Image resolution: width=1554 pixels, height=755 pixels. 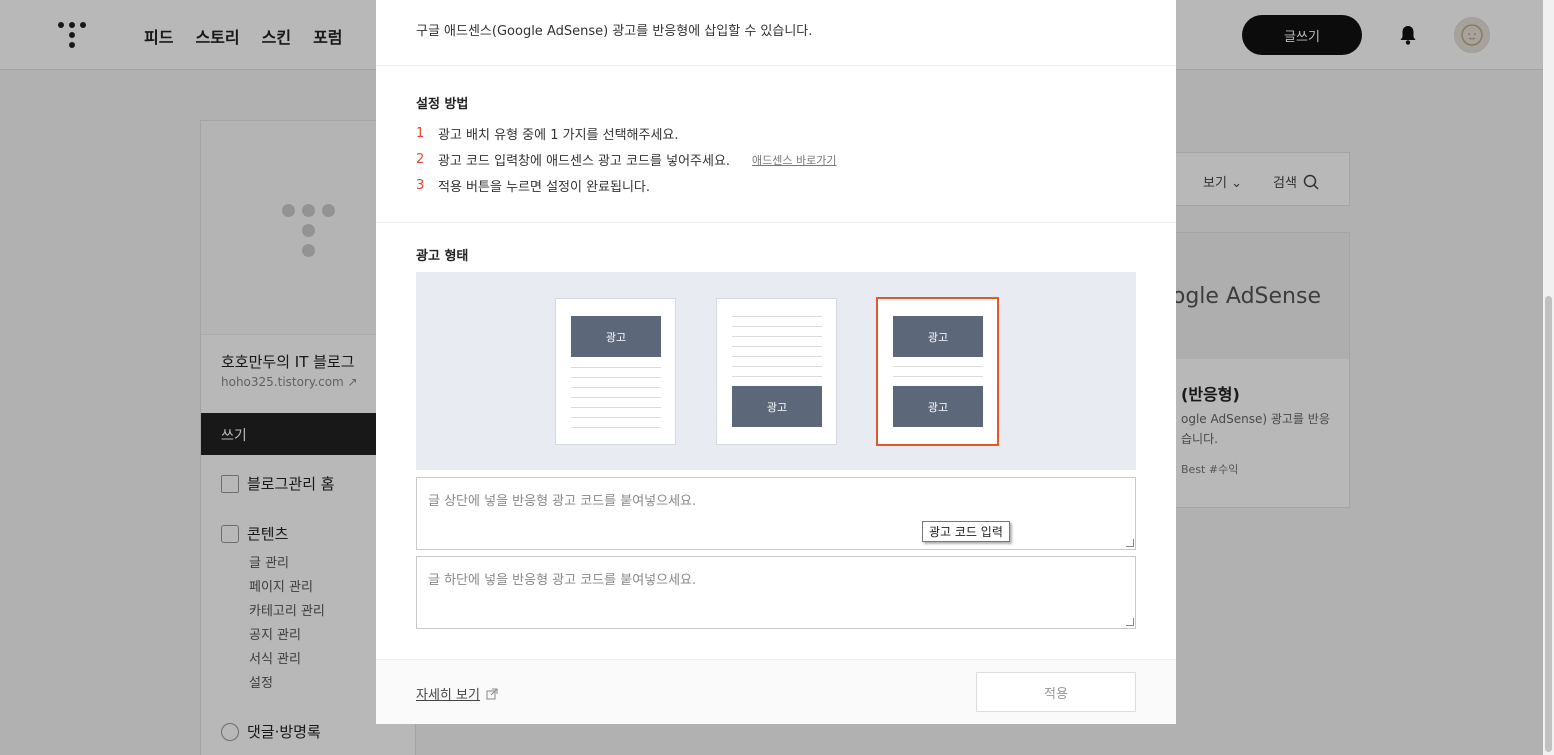 What do you see at coordinates (442, 256) in the screenshot?
I see `ad-type-heading: 광고 형태` at bounding box center [442, 256].